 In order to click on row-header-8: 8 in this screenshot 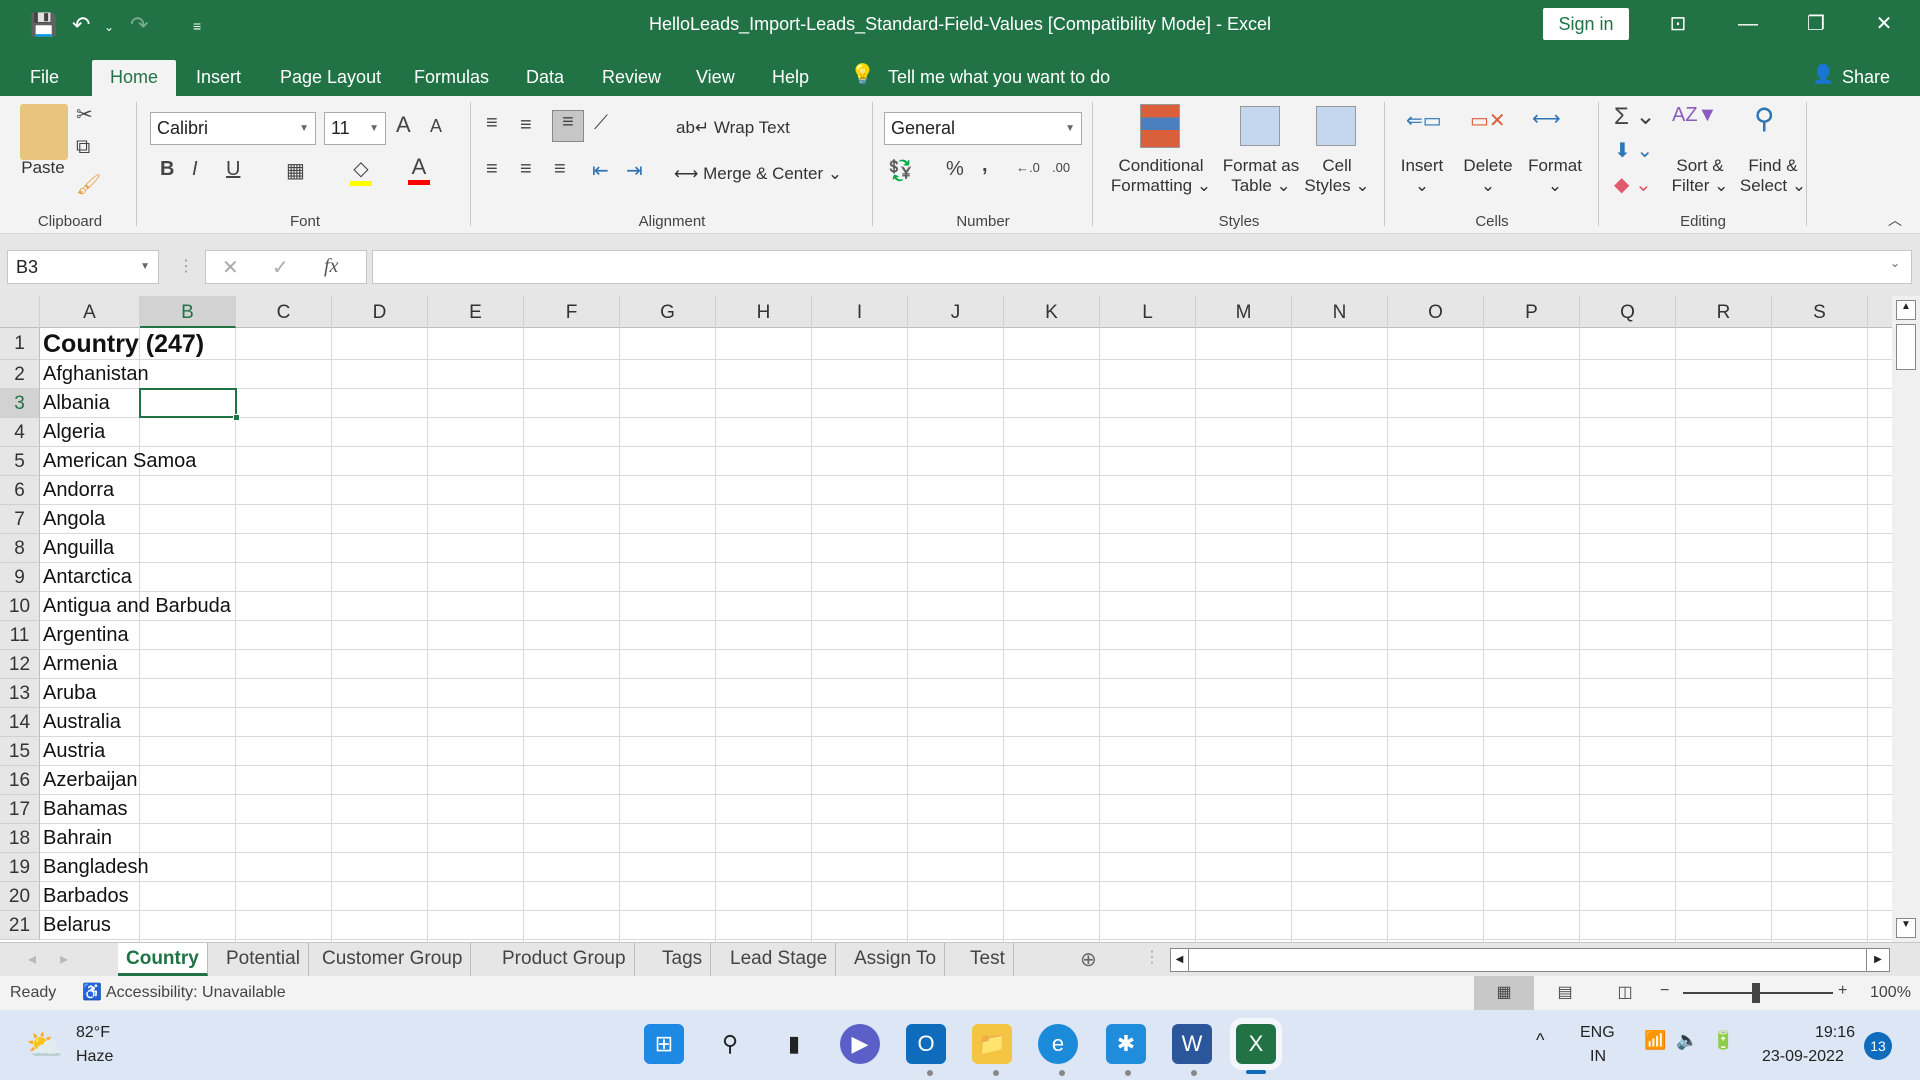, I will do `click(20, 548)`.